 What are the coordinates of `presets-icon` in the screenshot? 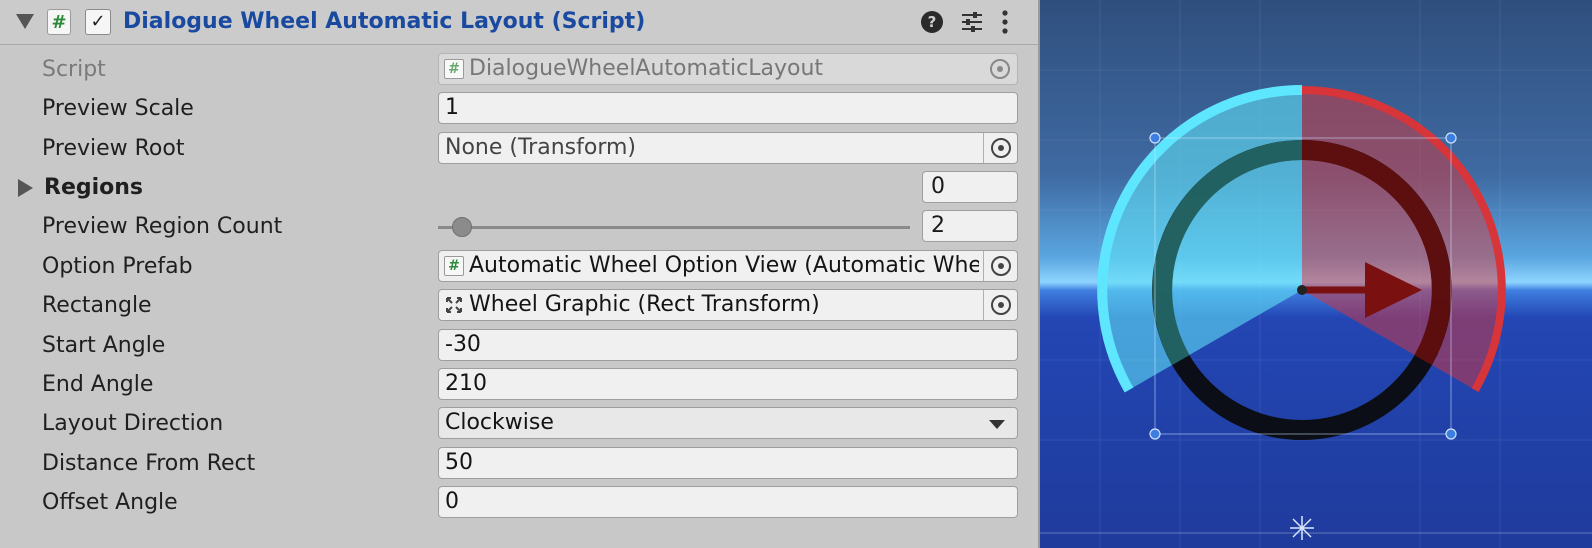 It's located at (972, 22).